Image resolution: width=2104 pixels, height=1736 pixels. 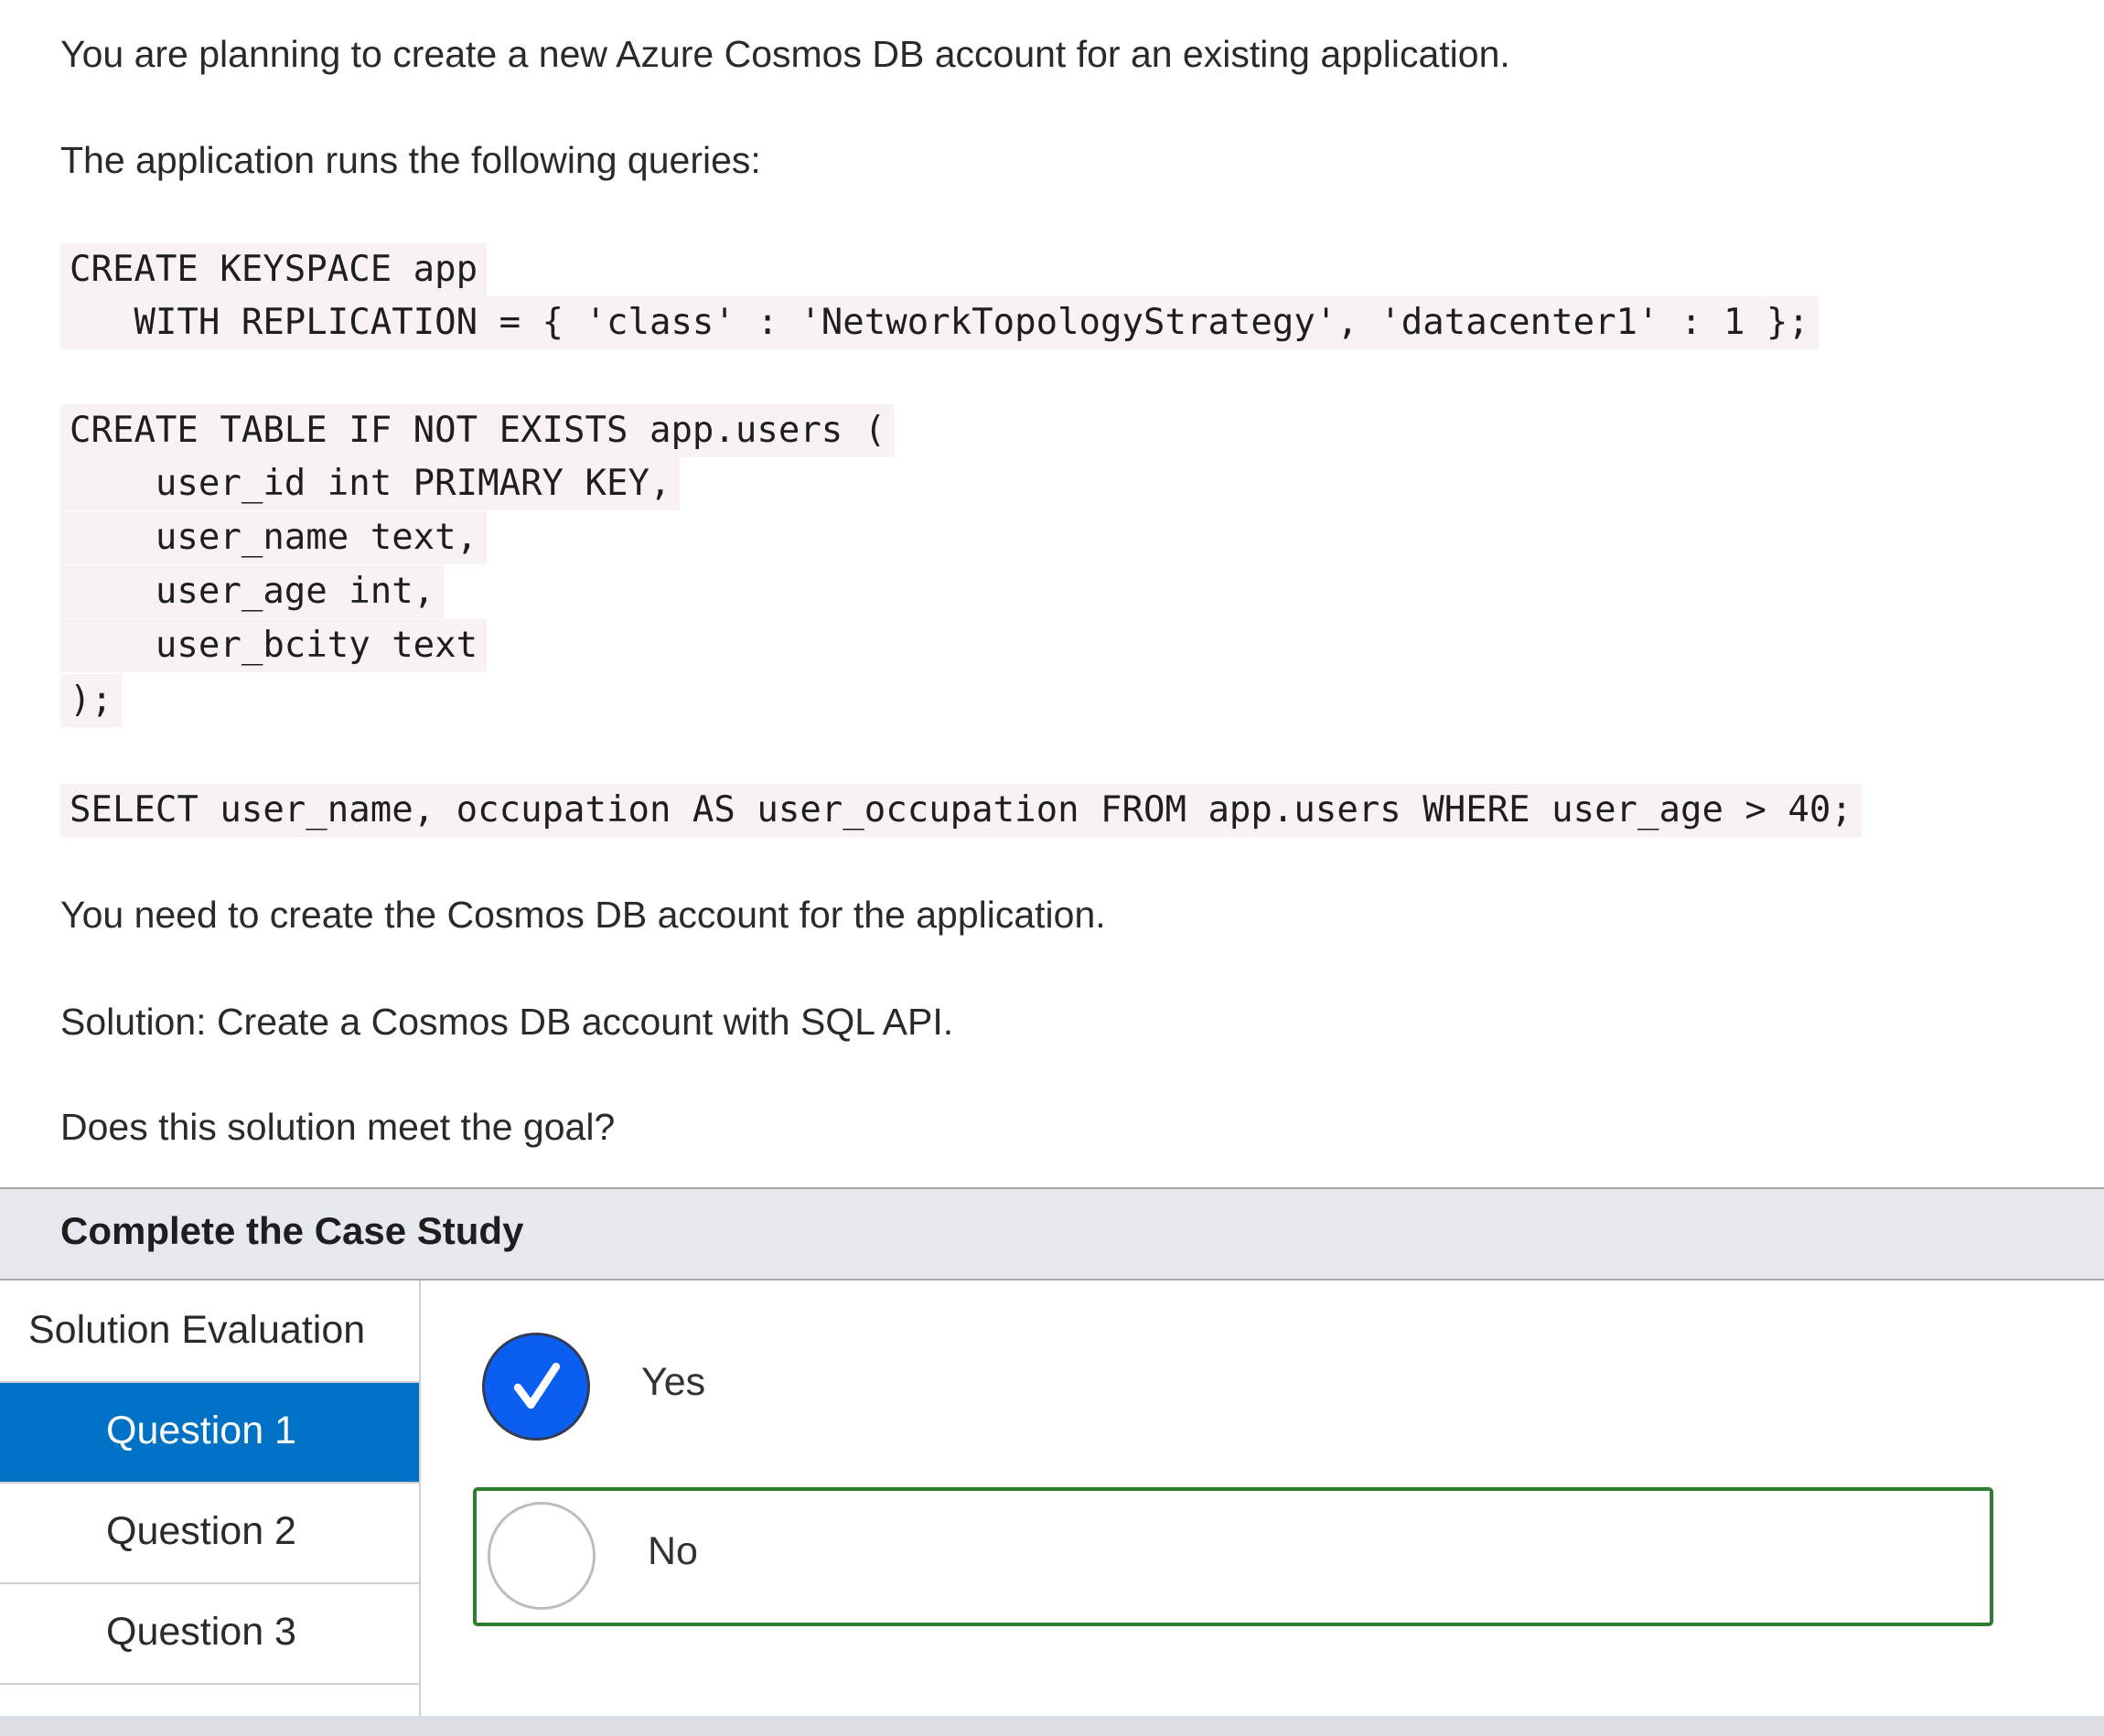 I want to click on nav-header-label: Solution Evaluation, so click(x=197, y=1330).